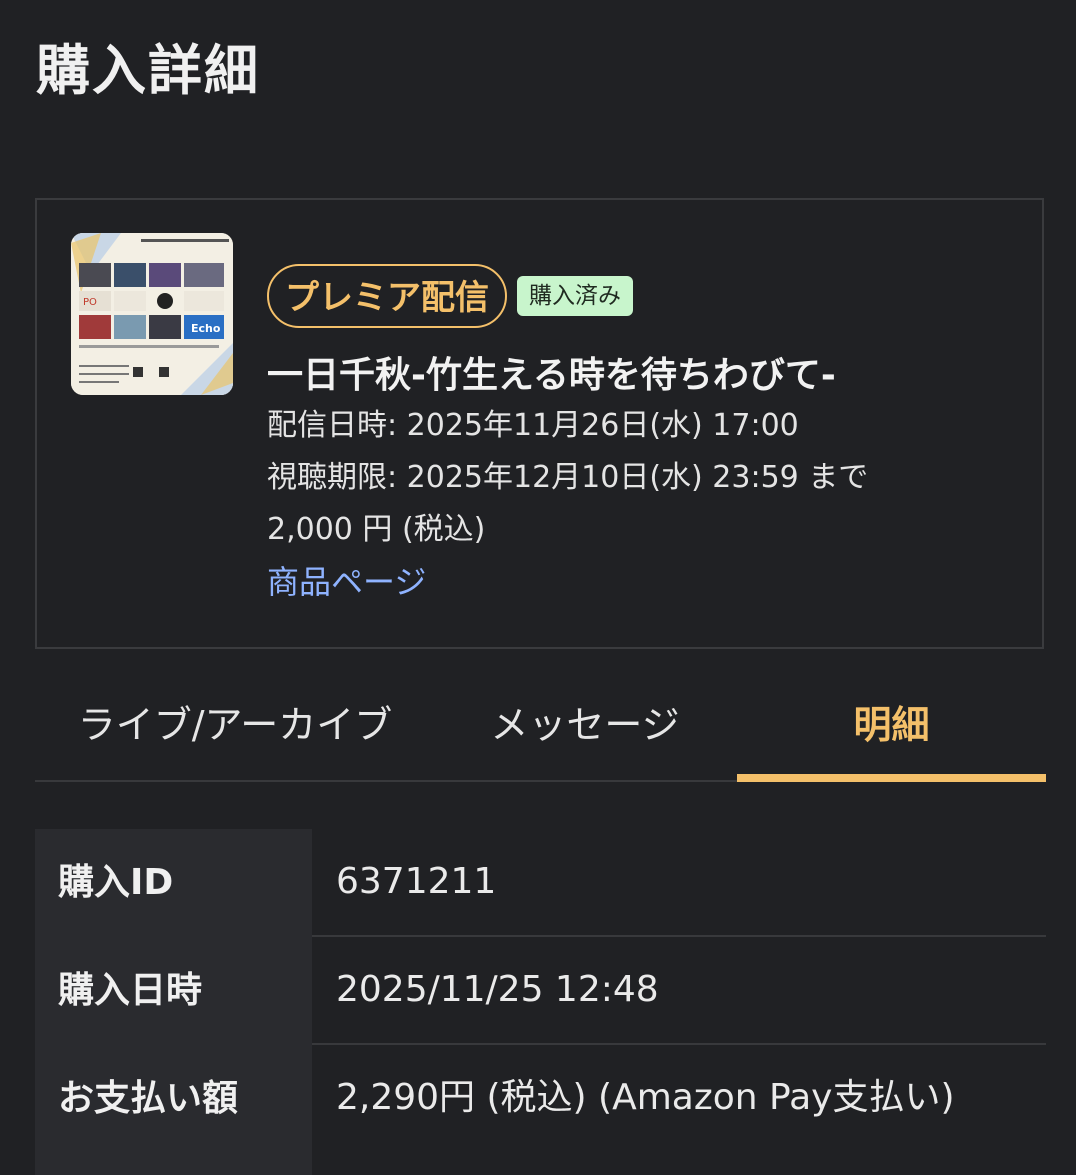 The width and height of the screenshot is (1076, 1175). Describe the element at coordinates (575, 296) in the screenshot. I see `status-badge: 購入済み` at that location.